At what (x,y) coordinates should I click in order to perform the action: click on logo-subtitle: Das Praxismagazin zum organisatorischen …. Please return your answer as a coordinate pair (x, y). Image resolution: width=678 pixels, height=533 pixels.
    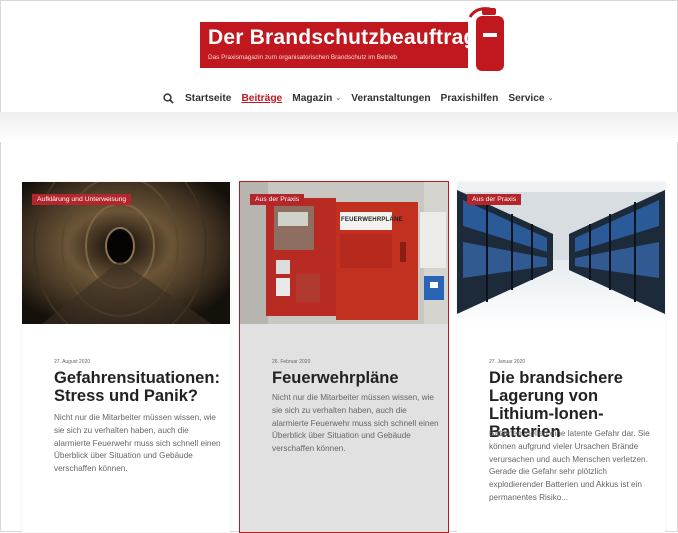
    Looking at the image, I should click on (302, 57).